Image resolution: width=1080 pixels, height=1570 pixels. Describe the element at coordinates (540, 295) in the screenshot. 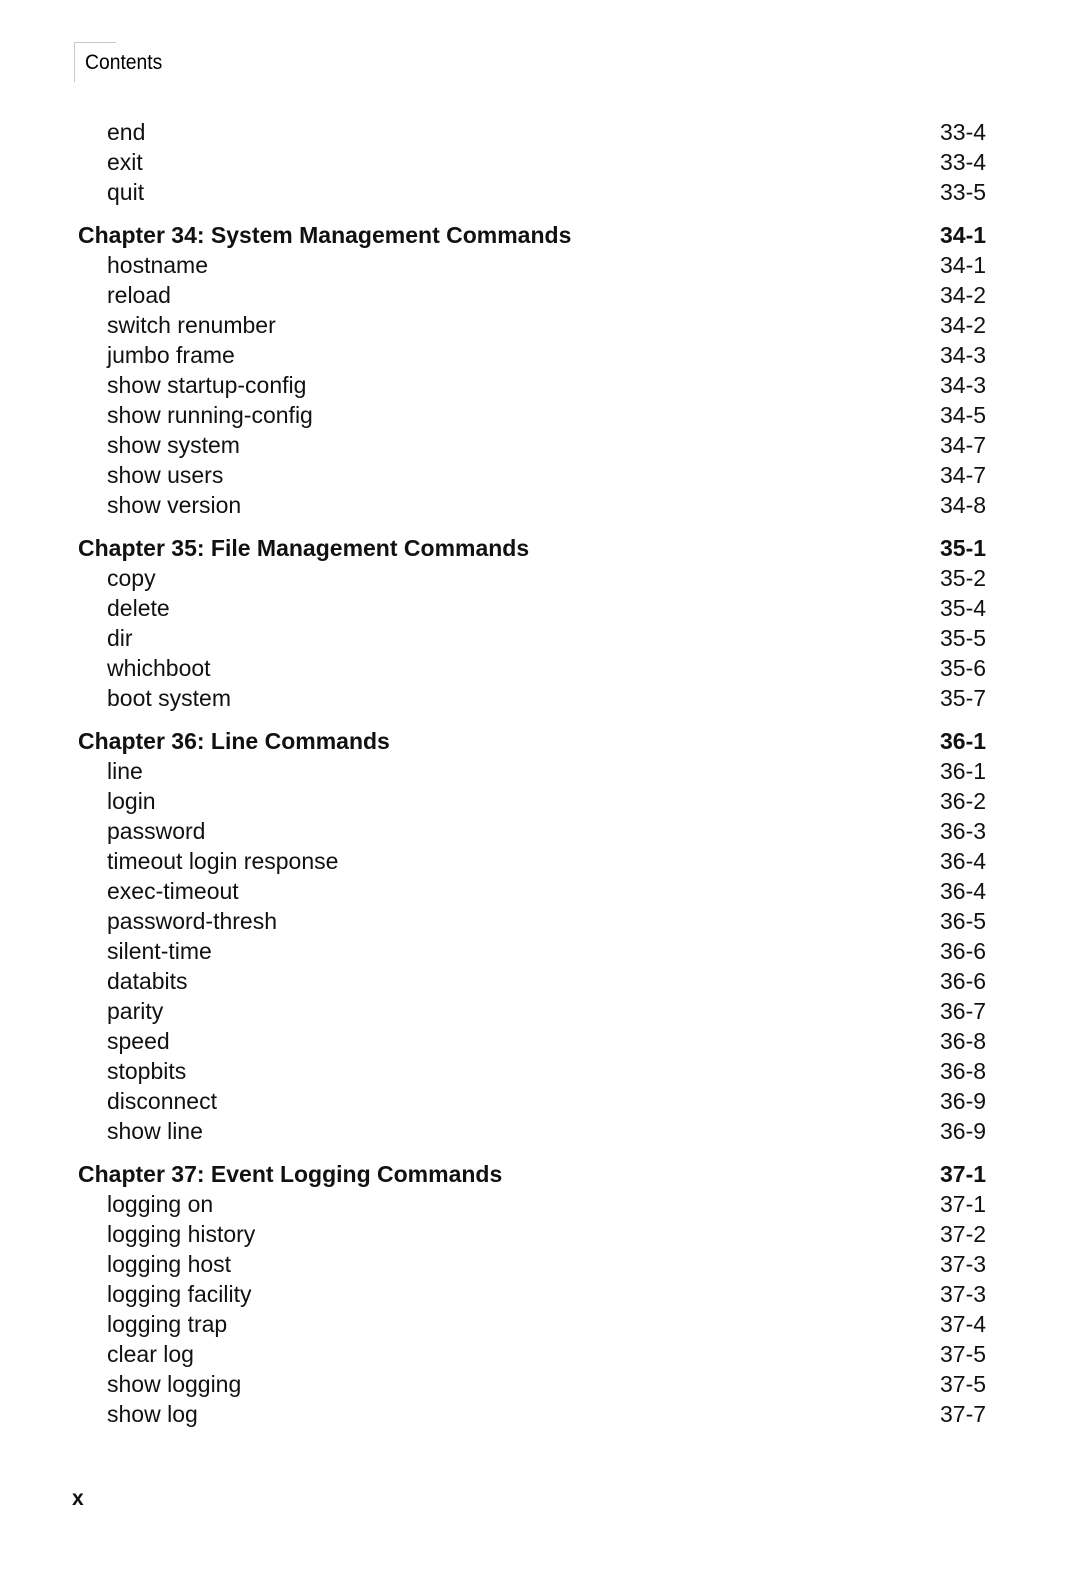

I see `toc-entry: reload 34-2` at that location.